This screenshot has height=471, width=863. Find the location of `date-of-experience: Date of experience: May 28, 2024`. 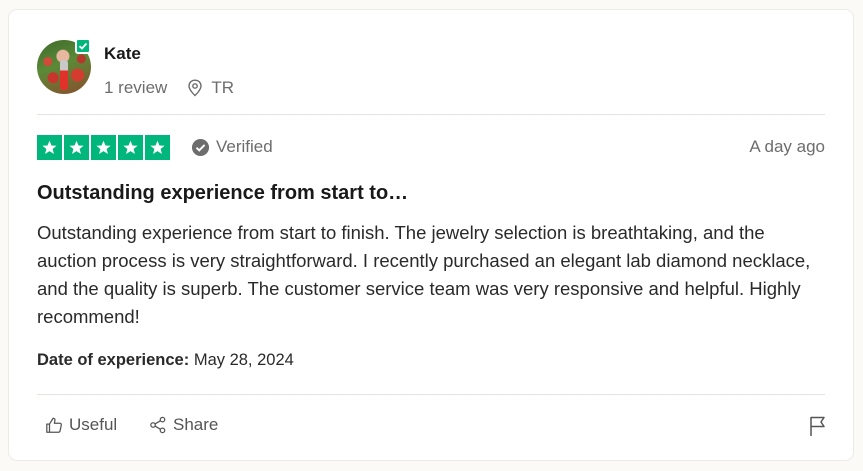

date-of-experience: Date of experience: May 28, 2024 is located at coordinates (165, 360).